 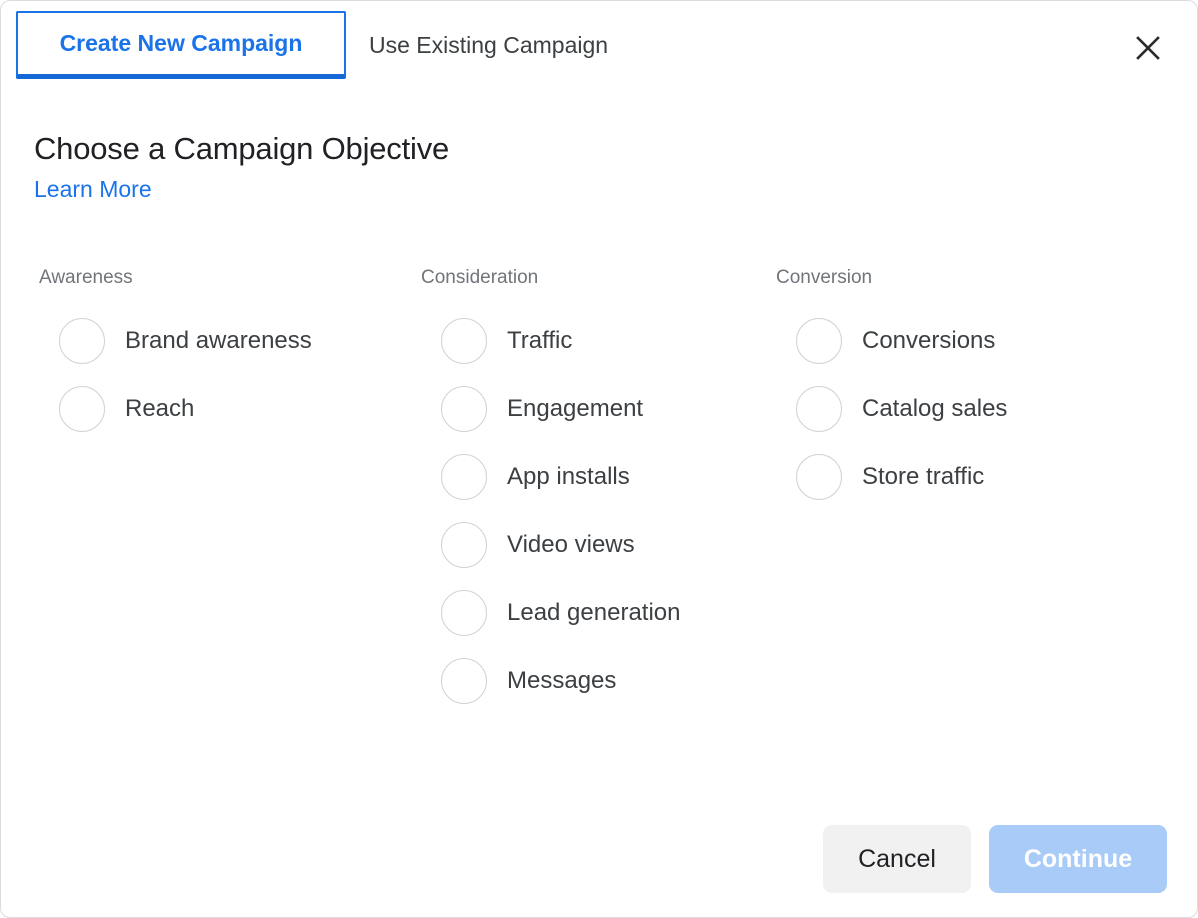 I want to click on option-app-installs: App installs, so click(x=588, y=477).